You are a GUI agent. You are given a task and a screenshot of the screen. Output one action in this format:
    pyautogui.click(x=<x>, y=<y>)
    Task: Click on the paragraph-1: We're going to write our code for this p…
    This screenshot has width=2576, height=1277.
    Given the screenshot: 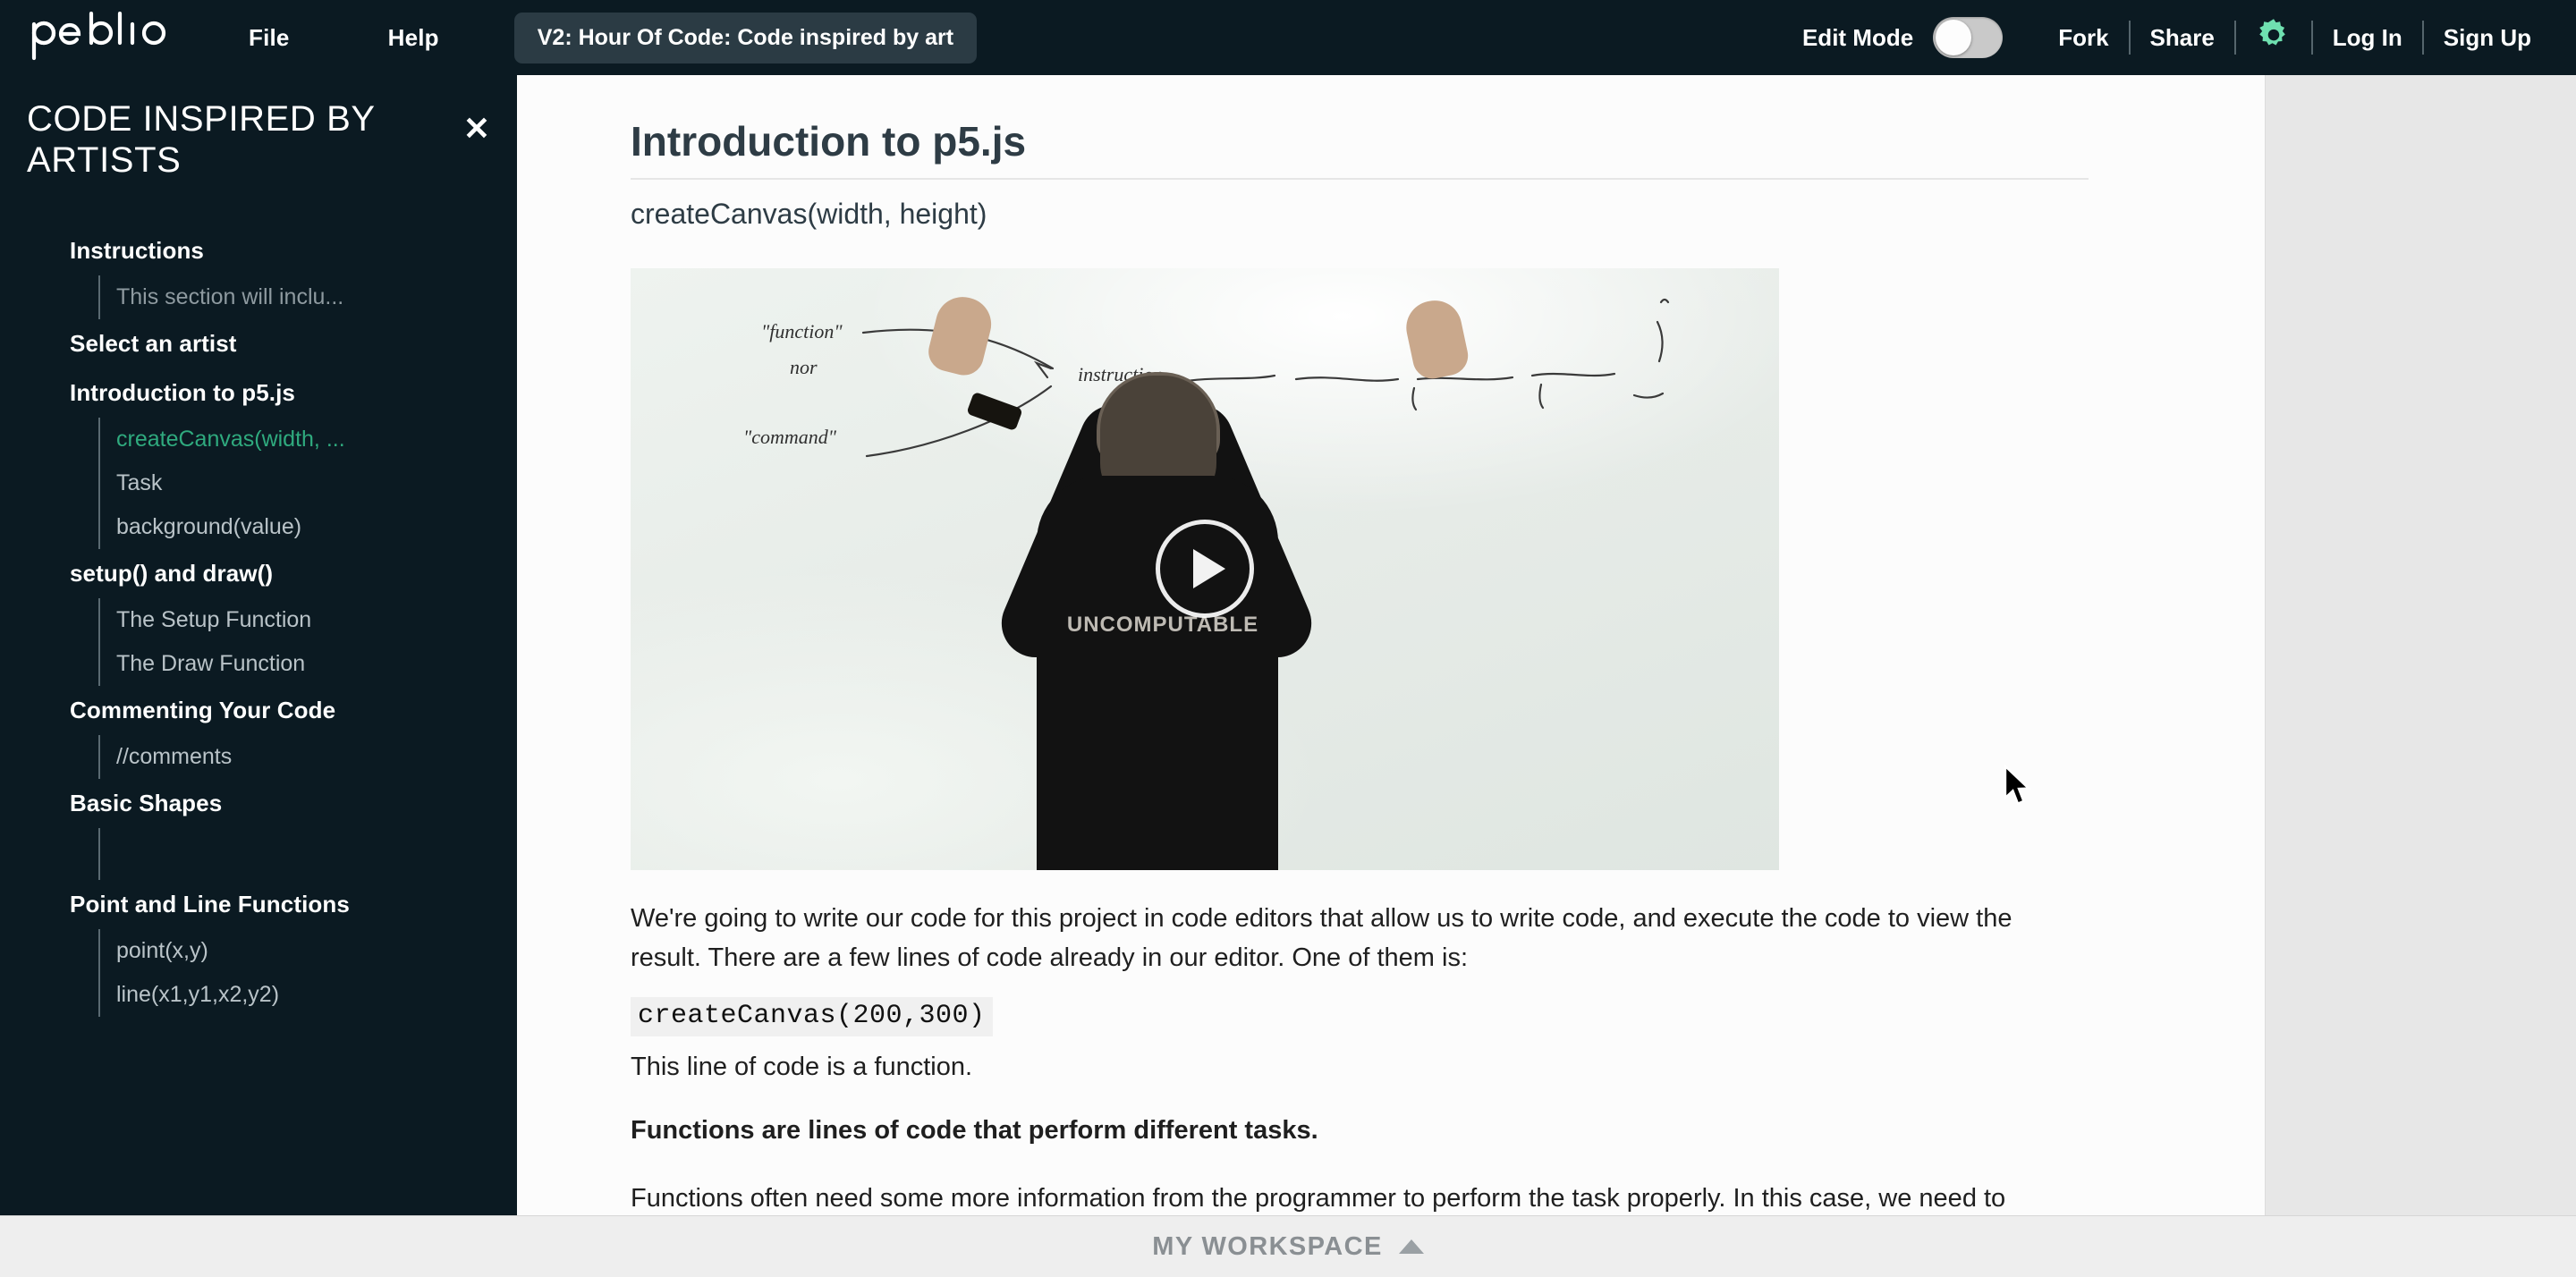 What is the action you would take?
    pyautogui.click(x=1321, y=938)
    